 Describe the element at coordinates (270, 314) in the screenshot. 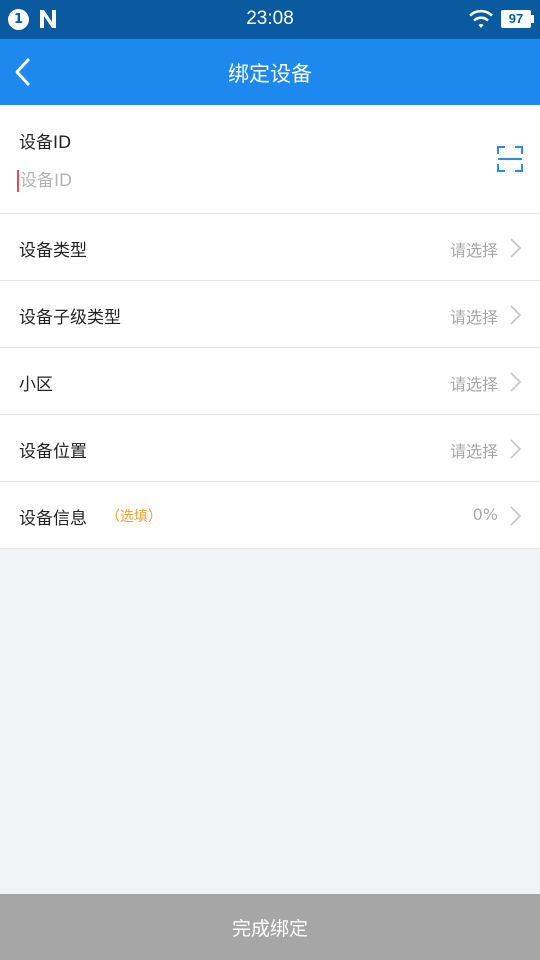

I see `device-subtype-row: 设备子级类型 请选择` at that location.